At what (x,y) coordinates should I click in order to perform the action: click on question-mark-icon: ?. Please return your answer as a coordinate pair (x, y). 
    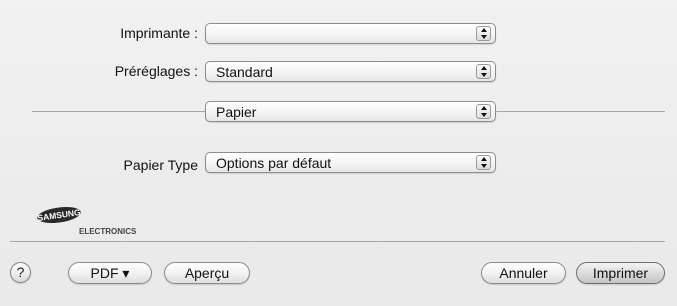
    Looking at the image, I should click on (20, 272).